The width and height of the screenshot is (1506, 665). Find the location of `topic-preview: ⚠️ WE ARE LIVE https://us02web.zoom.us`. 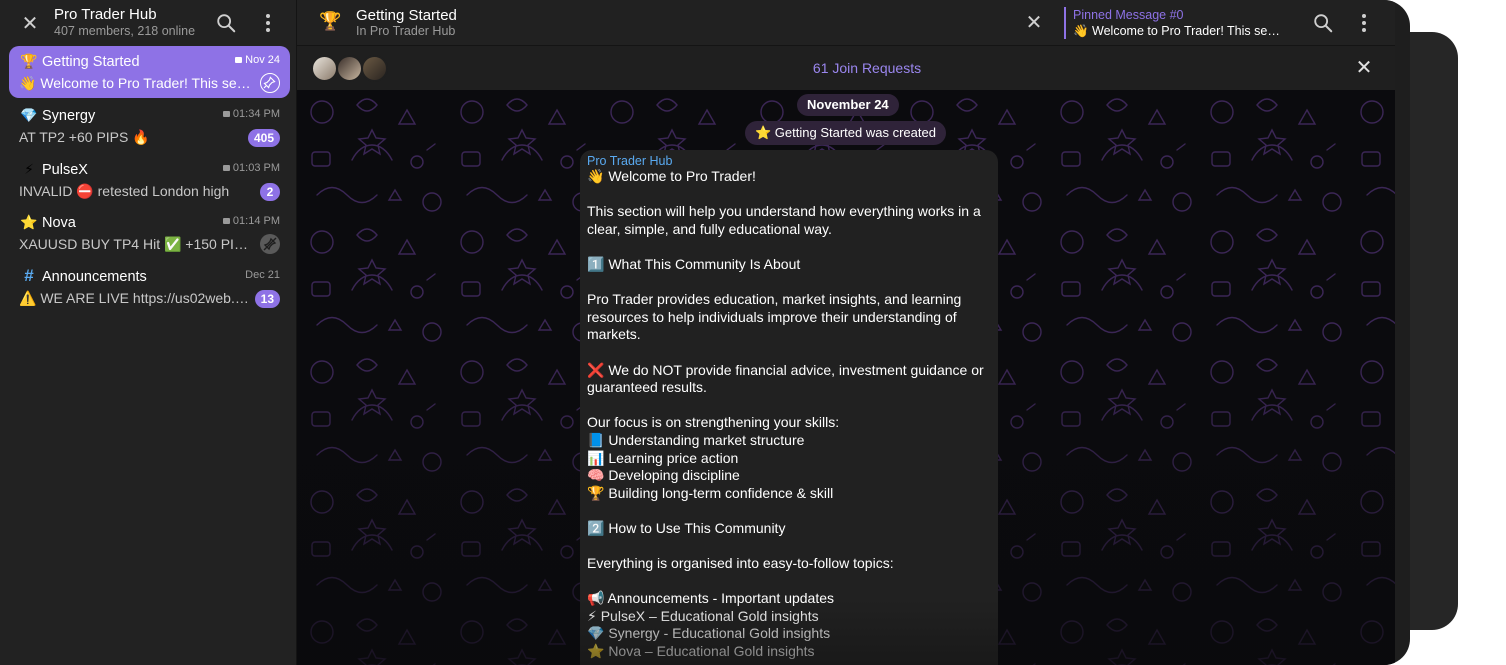

topic-preview: ⚠️ WE ARE LIVE https://us02web.zoom.us is located at coordinates (136, 298).